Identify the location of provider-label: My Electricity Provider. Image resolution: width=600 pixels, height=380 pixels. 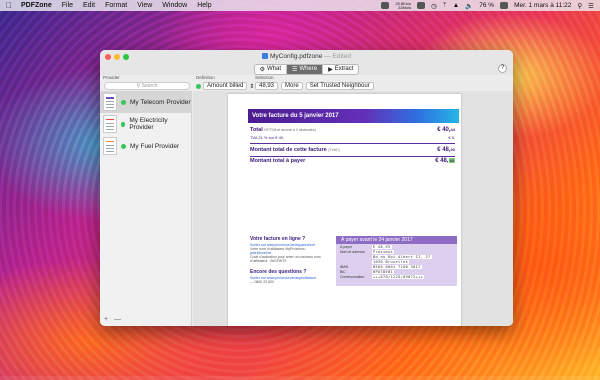
(148, 124).